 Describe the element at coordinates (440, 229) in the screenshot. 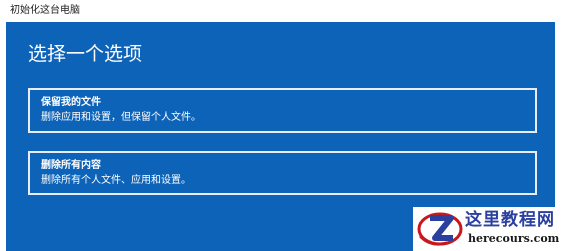

I see `watermark-logo-icon` at that location.